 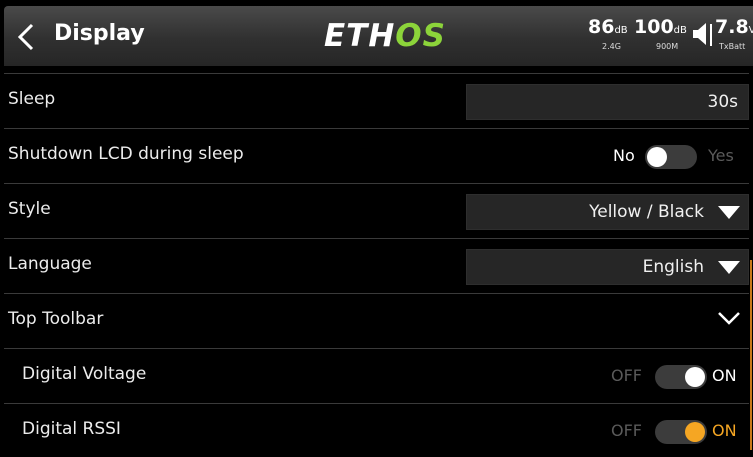 What do you see at coordinates (624, 155) in the screenshot?
I see `toggle-off-text: No` at bounding box center [624, 155].